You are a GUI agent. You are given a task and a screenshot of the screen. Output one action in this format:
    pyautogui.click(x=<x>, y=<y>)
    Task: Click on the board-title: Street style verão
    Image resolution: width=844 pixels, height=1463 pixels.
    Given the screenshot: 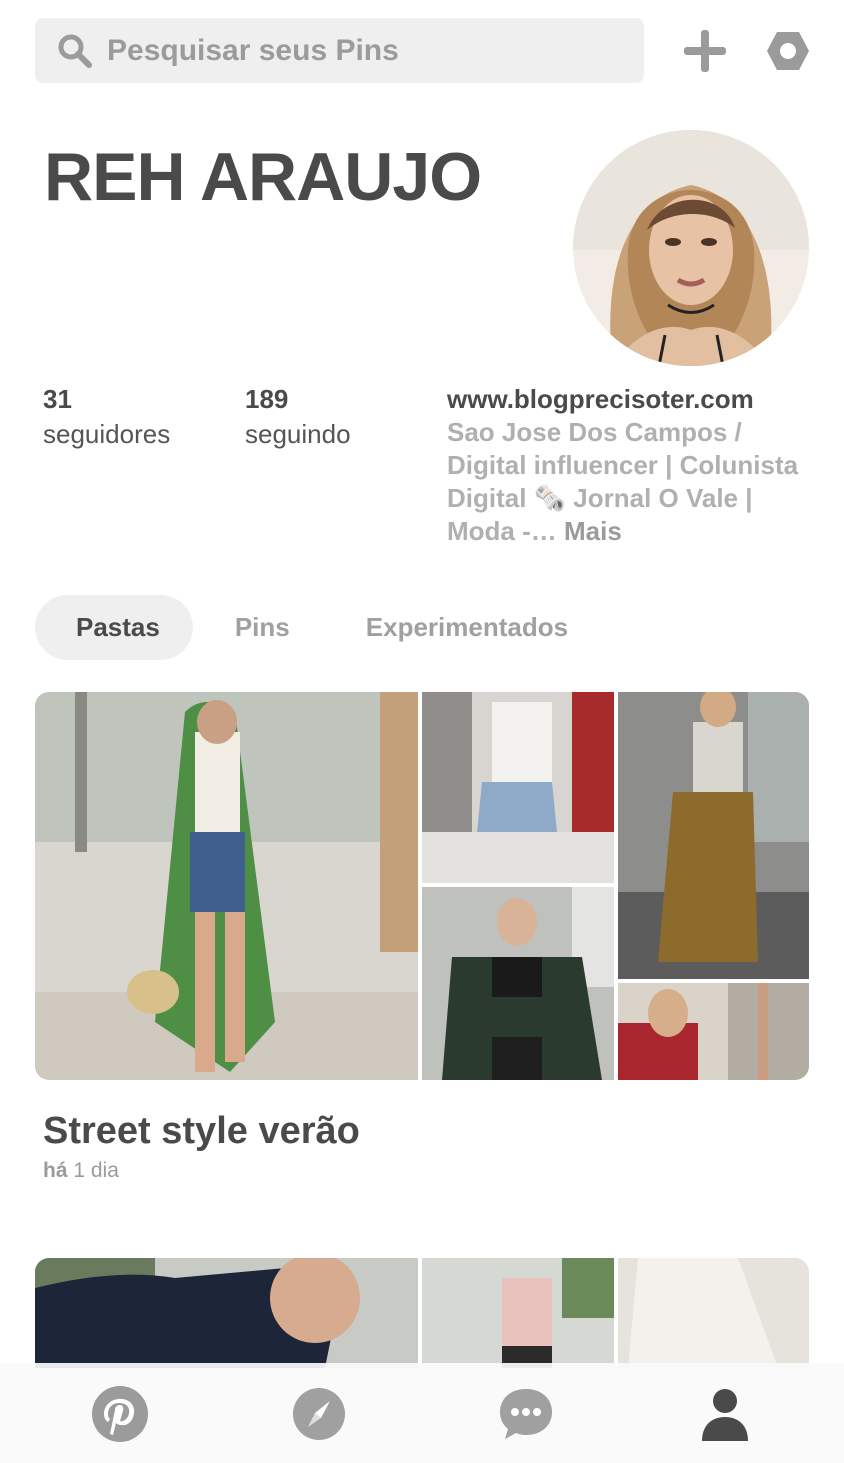 What is the action you would take?
    pyautogui.click(x=201, y=1131)
    